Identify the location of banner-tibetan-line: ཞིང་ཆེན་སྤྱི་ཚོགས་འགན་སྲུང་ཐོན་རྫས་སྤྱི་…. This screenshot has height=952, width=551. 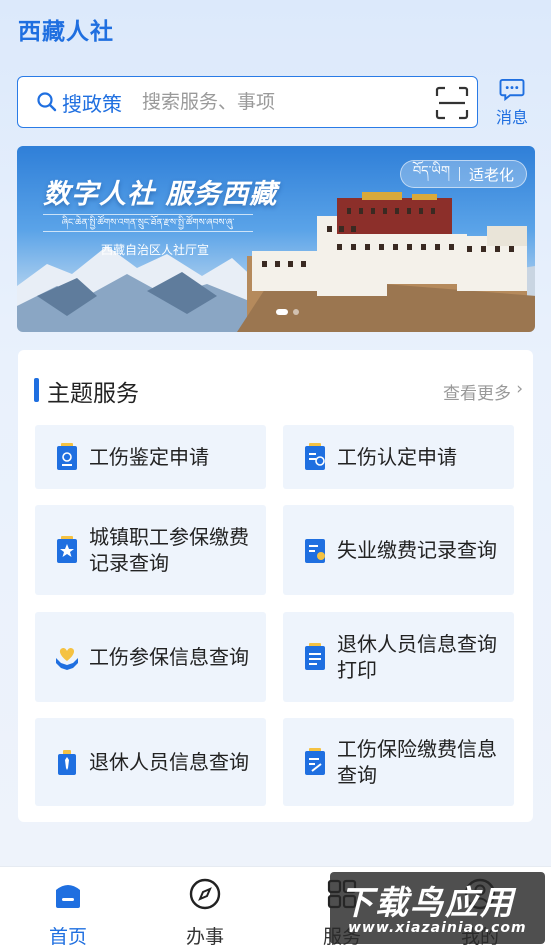
(148, 223).